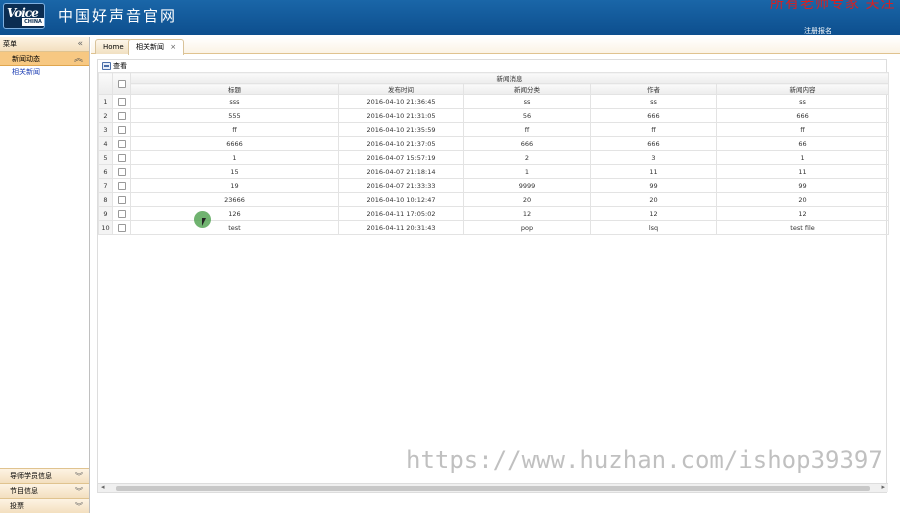 The height and width of the screenshot is (514, 900). Describe the element at coordinates (105, 115) in the screenshot. I see `row-number: 2` at that location.